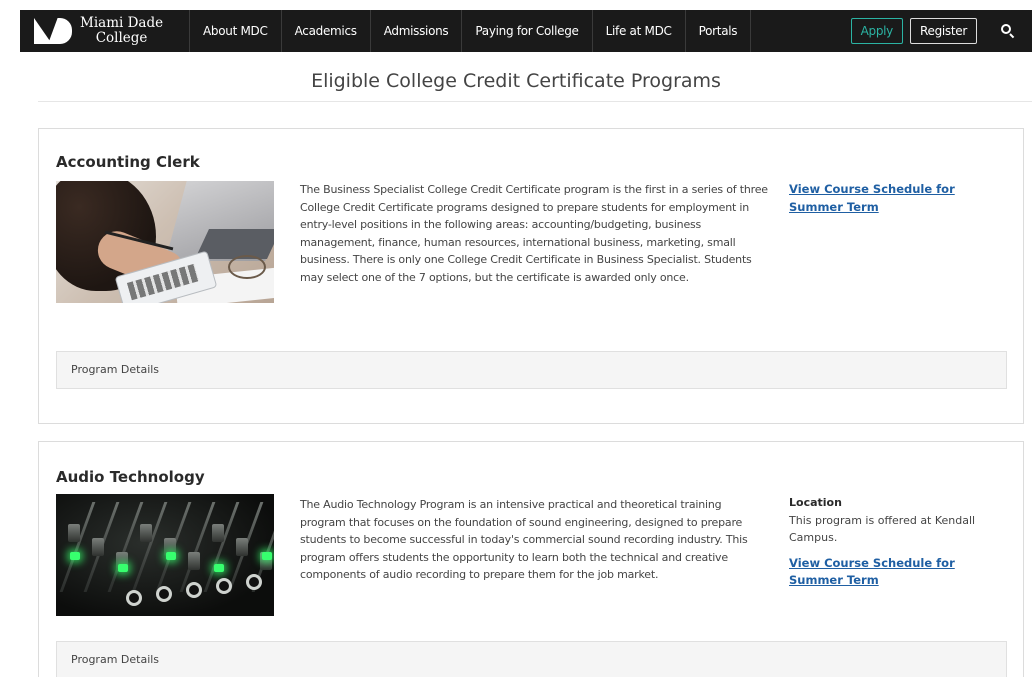 This screenshot has height=677, width=1032. Describe the element at coordinates (122, 23) in the screenshot. I see `logo-line1: Miami Dade` at that location.